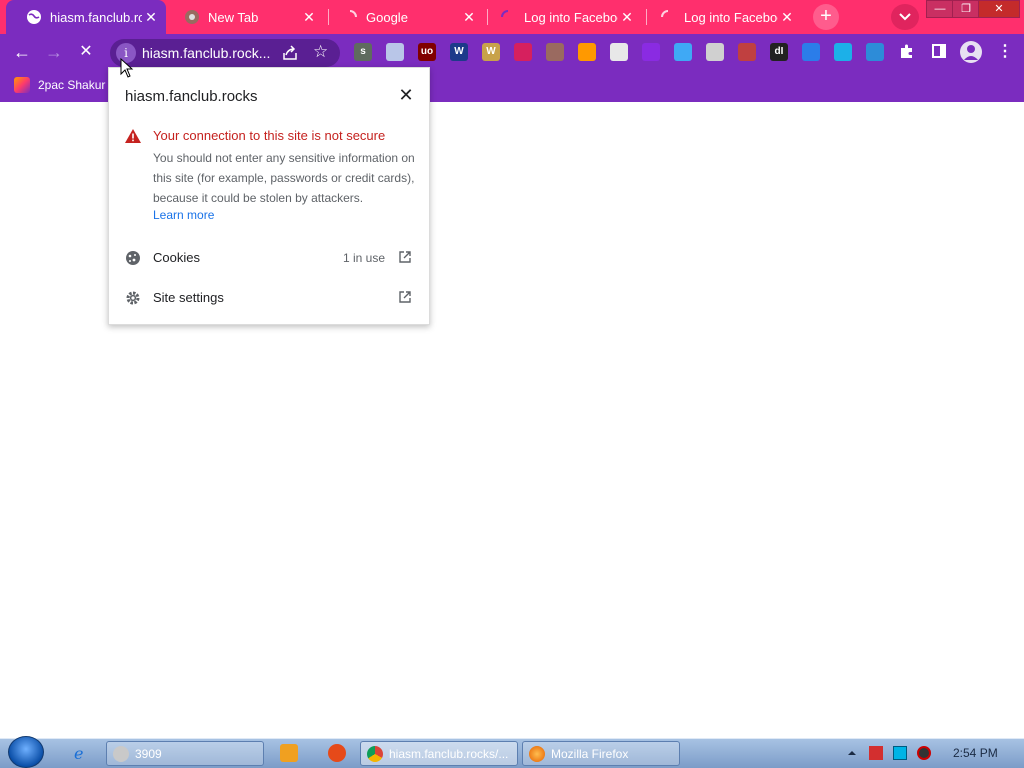  I want to click on side-panel-icon, so click(939, 52).